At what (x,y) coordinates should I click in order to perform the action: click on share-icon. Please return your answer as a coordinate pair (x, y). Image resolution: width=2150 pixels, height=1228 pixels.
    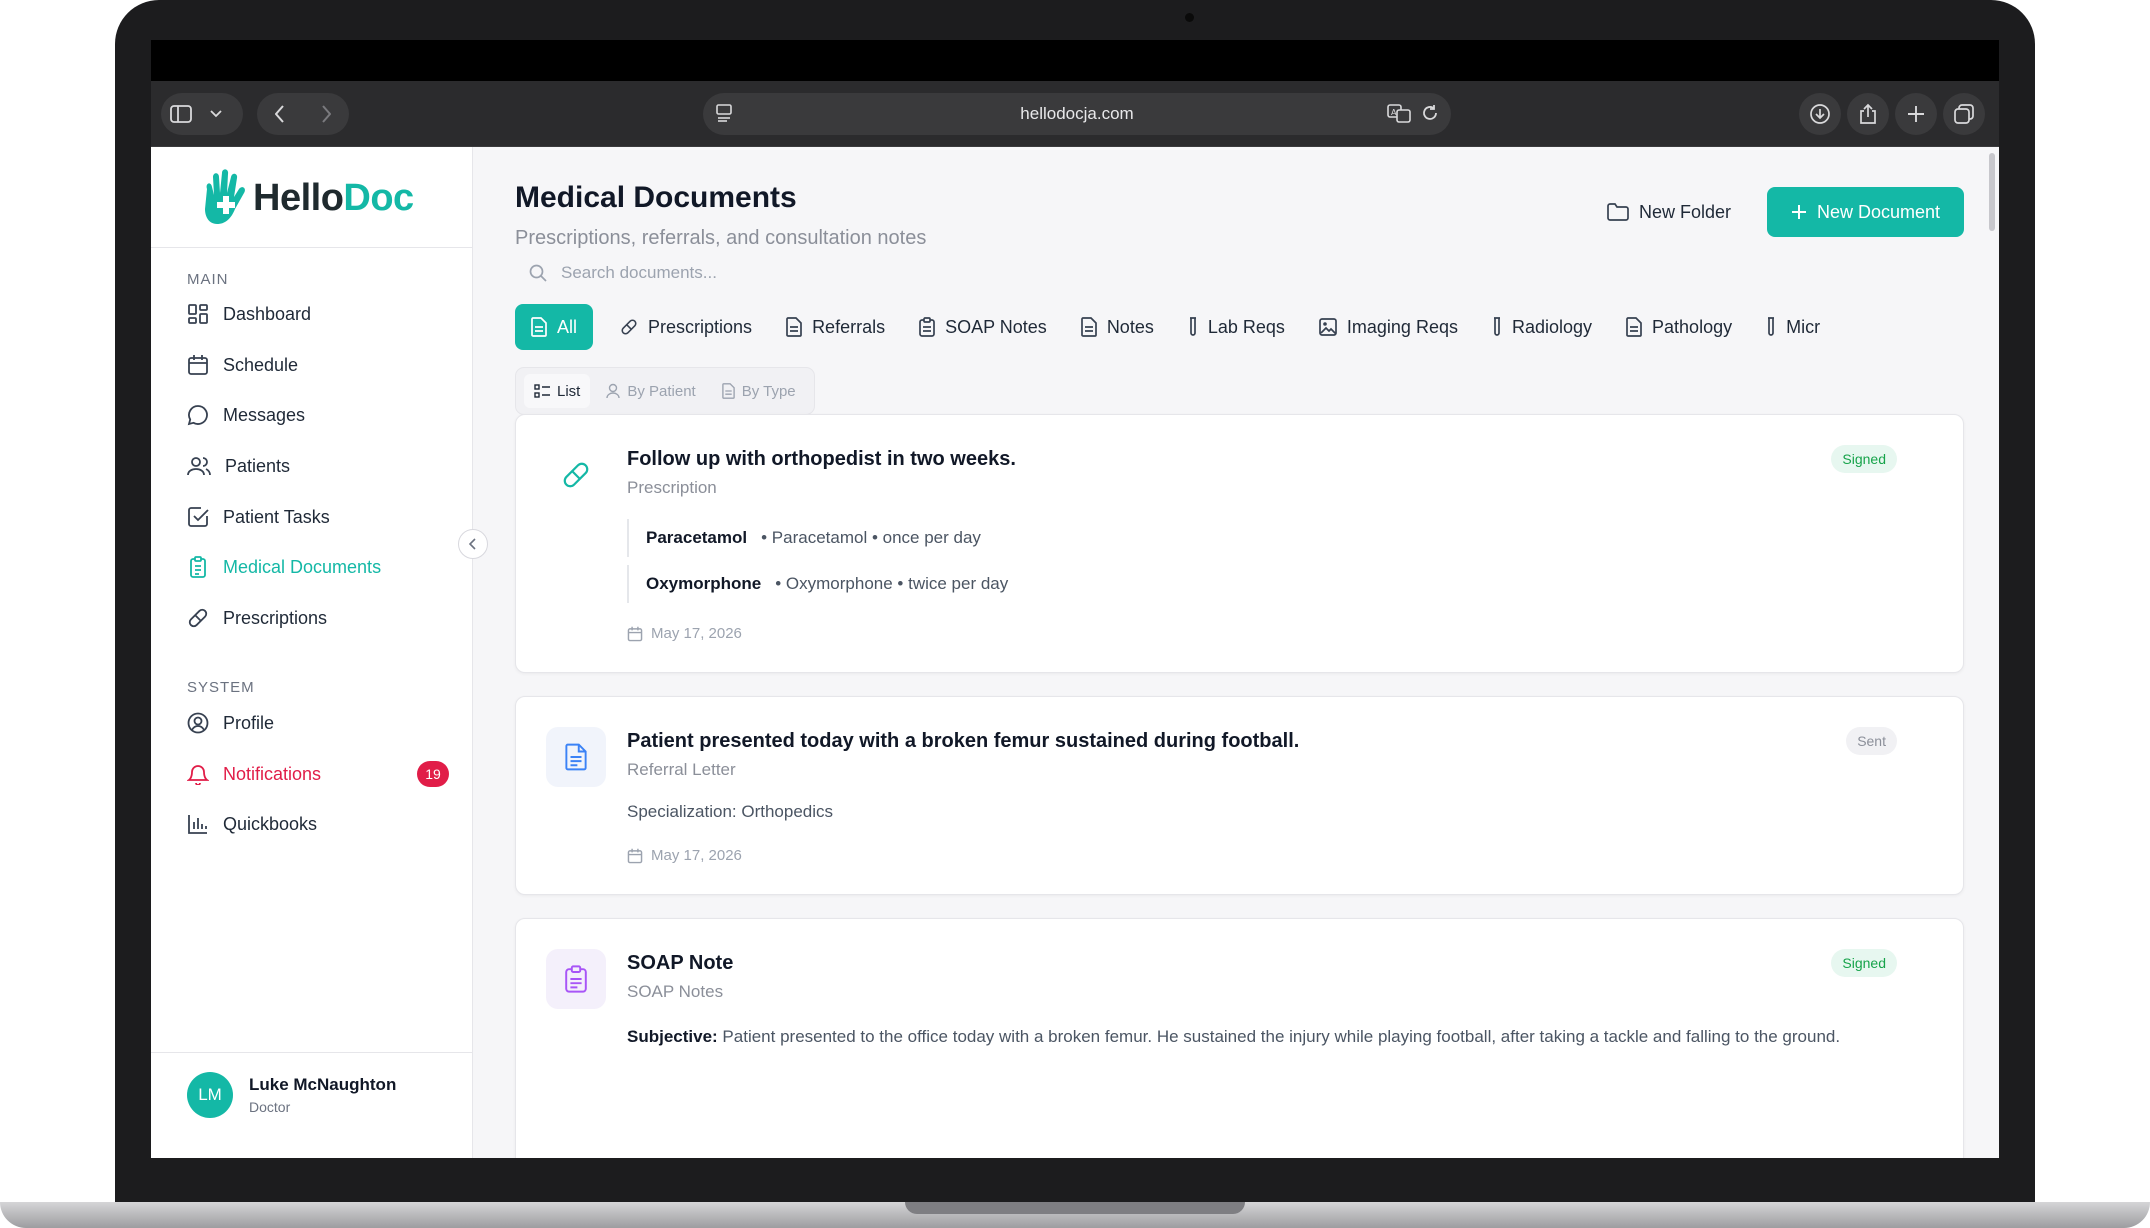
    Looking at the image, I should click on (1868, 114).